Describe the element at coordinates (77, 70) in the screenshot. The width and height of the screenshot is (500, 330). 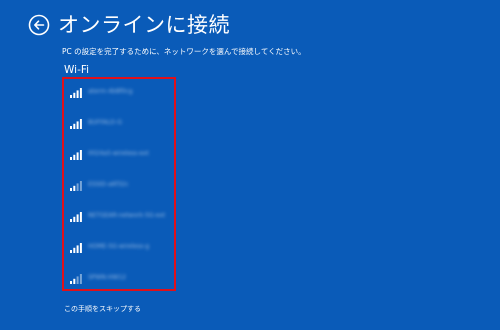
I see `wifi-heading: Wi-Fi` at that location.